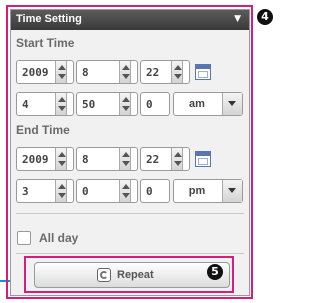 The width and height of the screenshot is (320, 303). Describe the element at coordinates (25, 191) in the screenshot. I see `end-hour-value: 3` at that location.